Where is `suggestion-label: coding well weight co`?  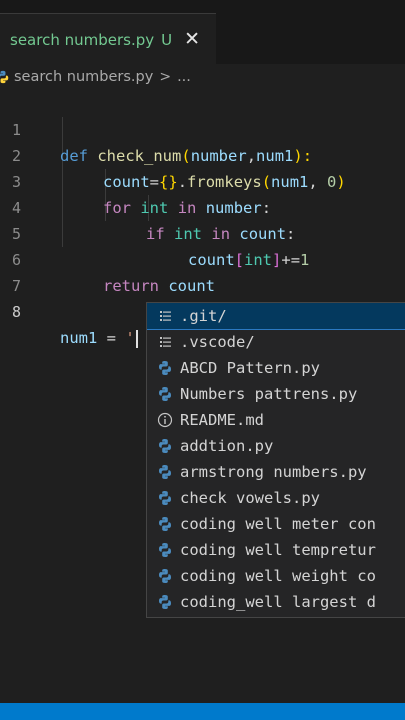 suggestion-label: coding well weight co is located at coordinates (278, 576).